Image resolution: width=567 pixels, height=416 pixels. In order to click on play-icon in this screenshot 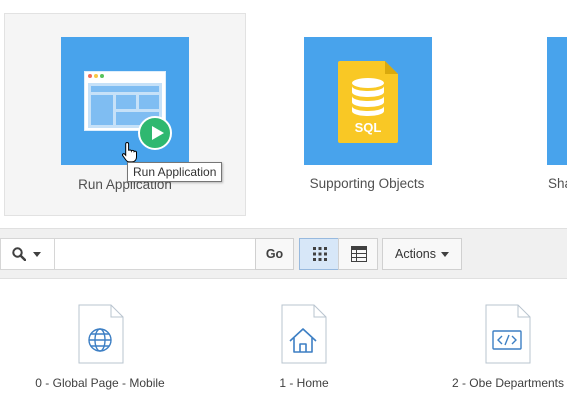, I will do `click(155, 133)`.